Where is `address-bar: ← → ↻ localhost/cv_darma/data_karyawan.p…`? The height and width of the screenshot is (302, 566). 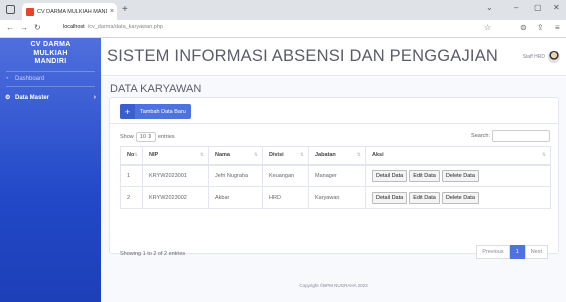
address-bar: ← → ↻ localhost/cv_darma/data_karyawan.p… is located at coordinates (283, 29).